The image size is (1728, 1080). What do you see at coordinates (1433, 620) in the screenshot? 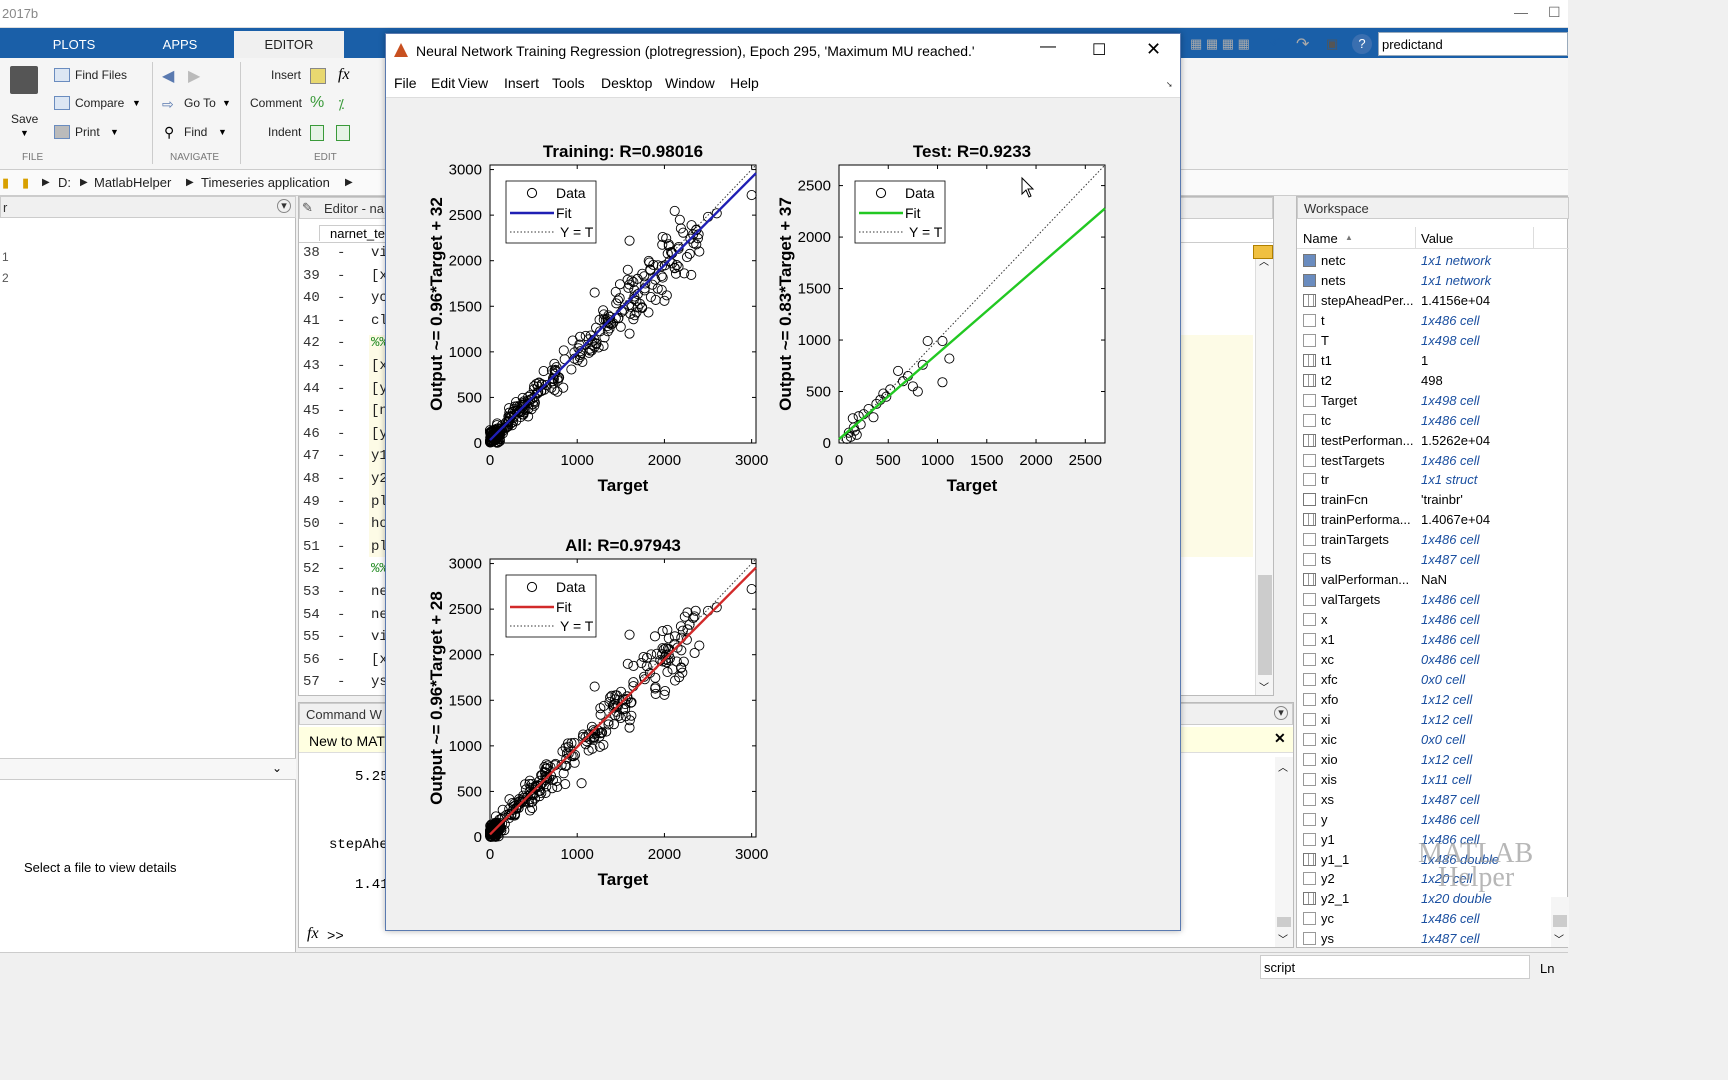
I see `workspace-row: x 1x486 cell` at bounding box center [1433, 620].